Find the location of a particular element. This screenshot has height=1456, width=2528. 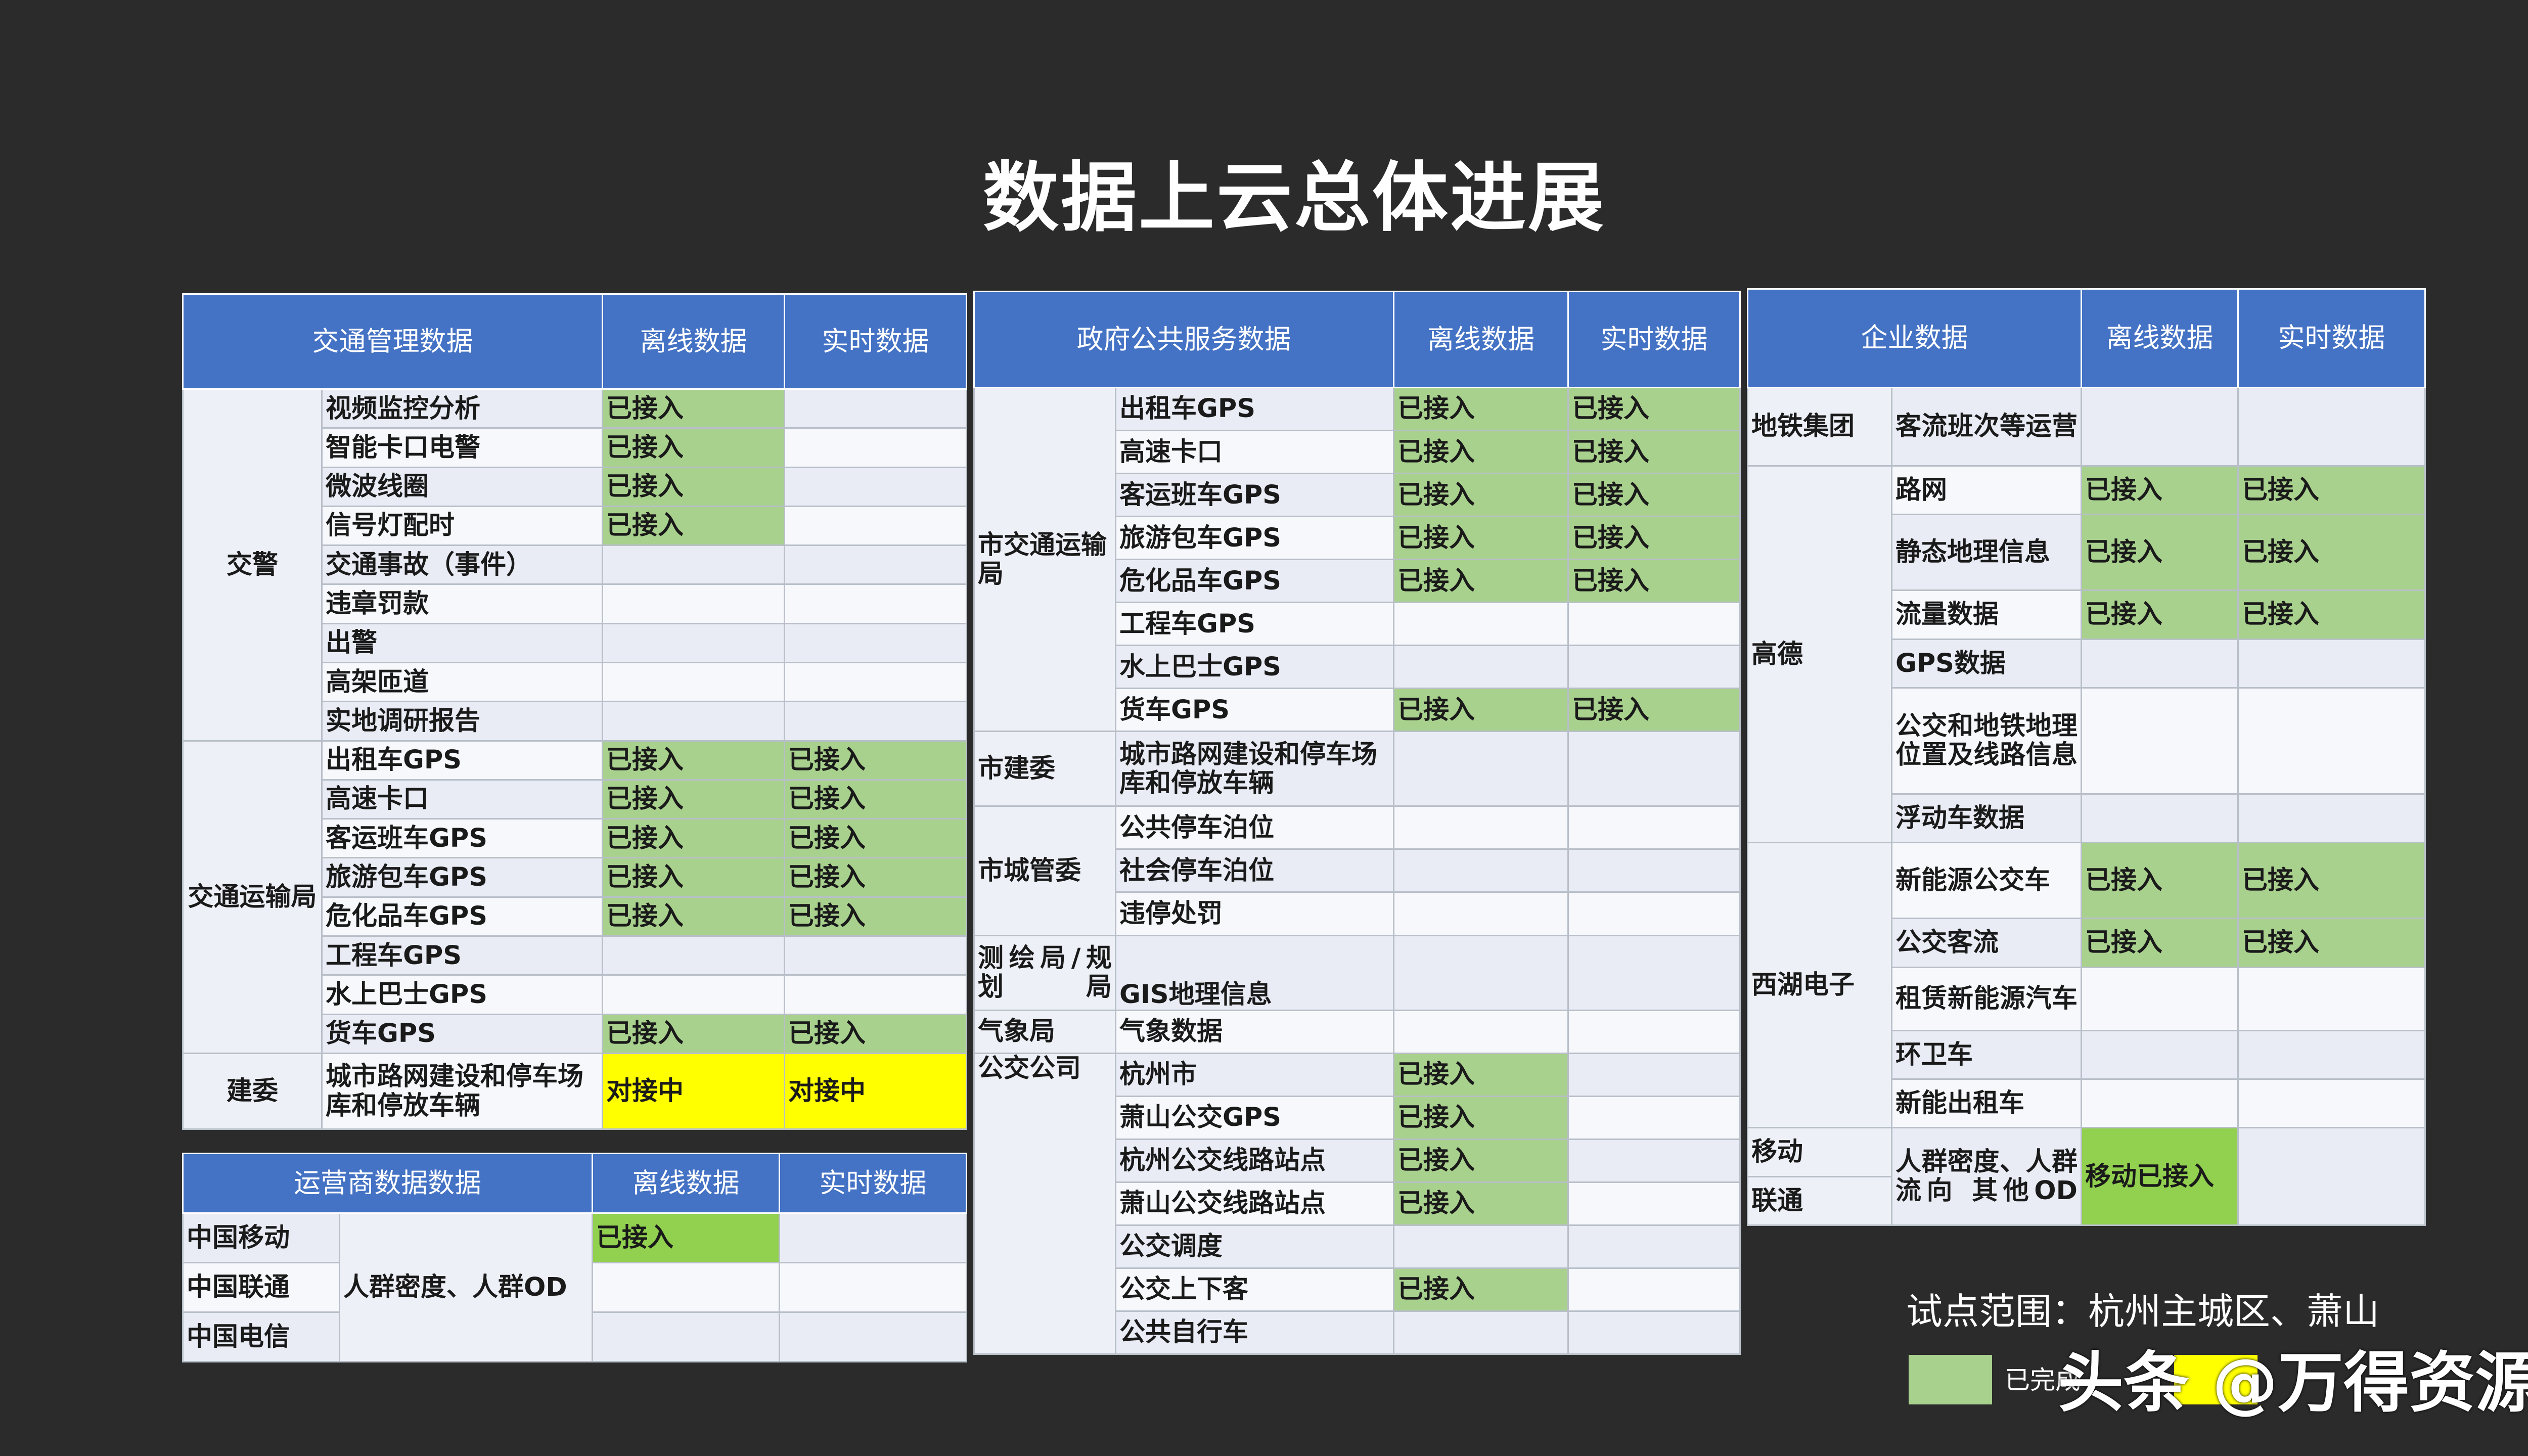

offline-header: 离线数据 is located at coordinates (693, 341).